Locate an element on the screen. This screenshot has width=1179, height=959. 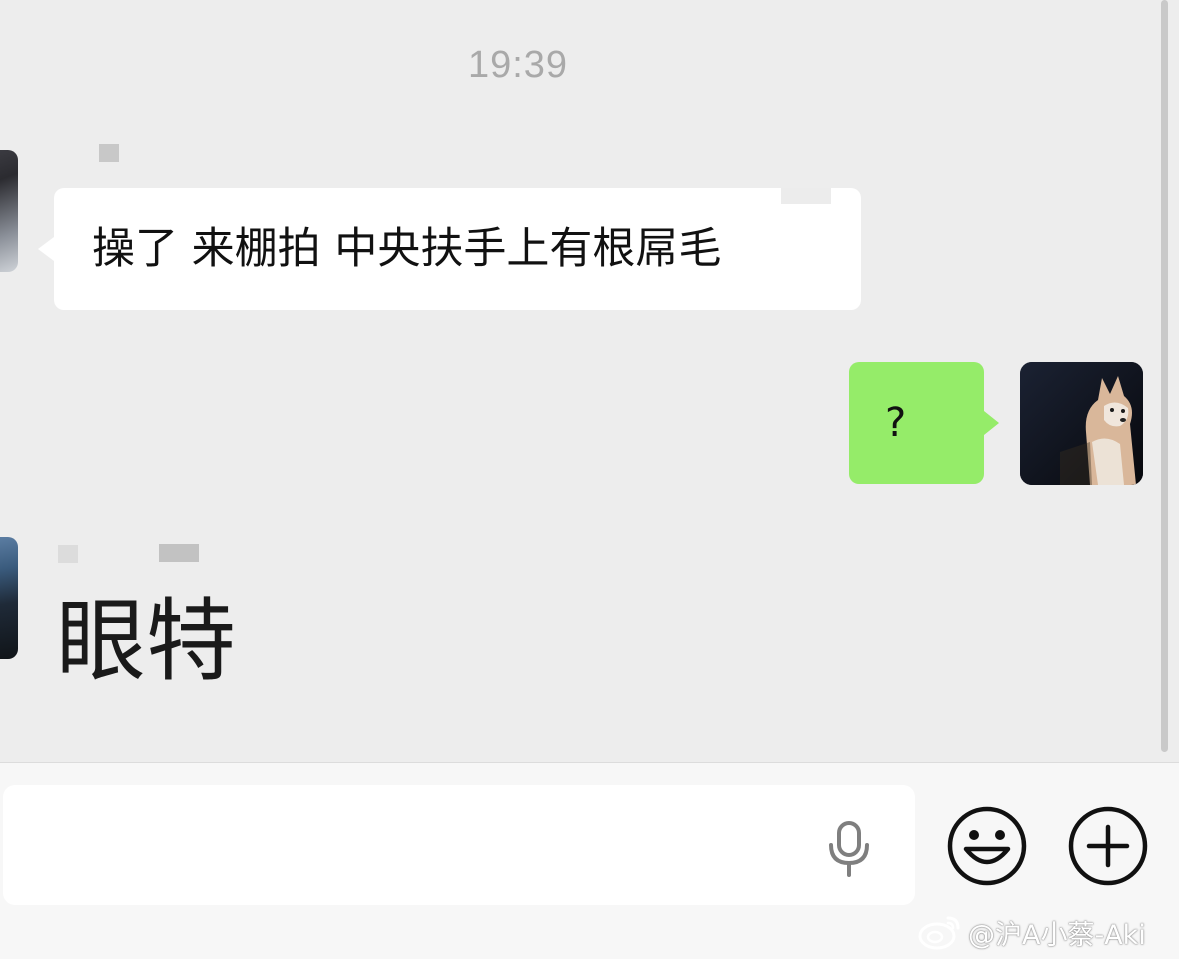
plus-circle-icon is located at coordinates (1108, 846).